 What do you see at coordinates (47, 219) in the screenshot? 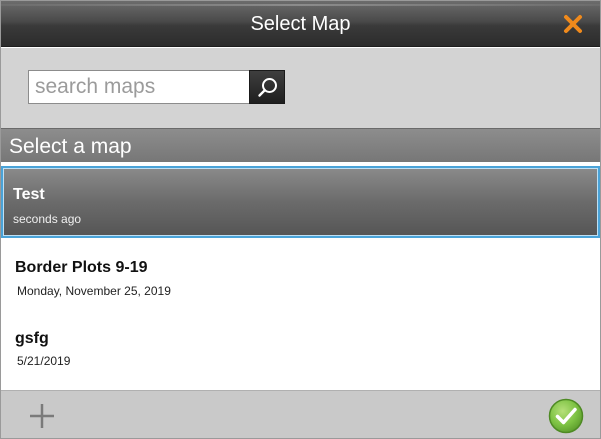
I see `map-date: seconds ago` at bounding box center [47, 219].